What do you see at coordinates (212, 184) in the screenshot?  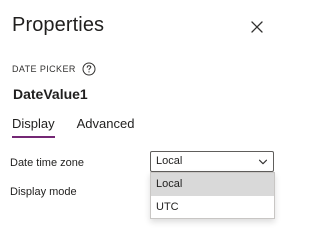 I see `option-local: Local` at bounding box center [212, 184].